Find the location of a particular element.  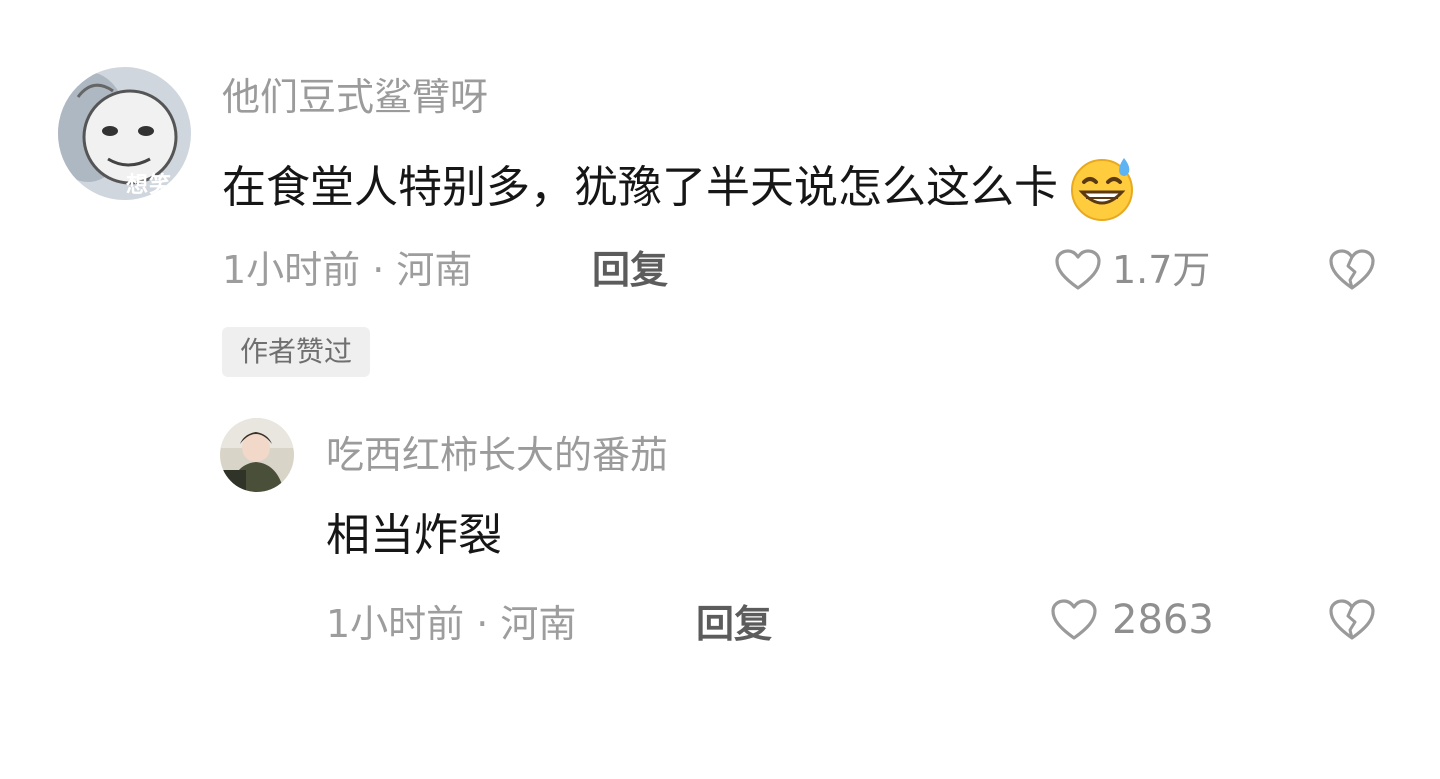

avatar-overlay-text: 想笑 is located at coordinates (149, 185).